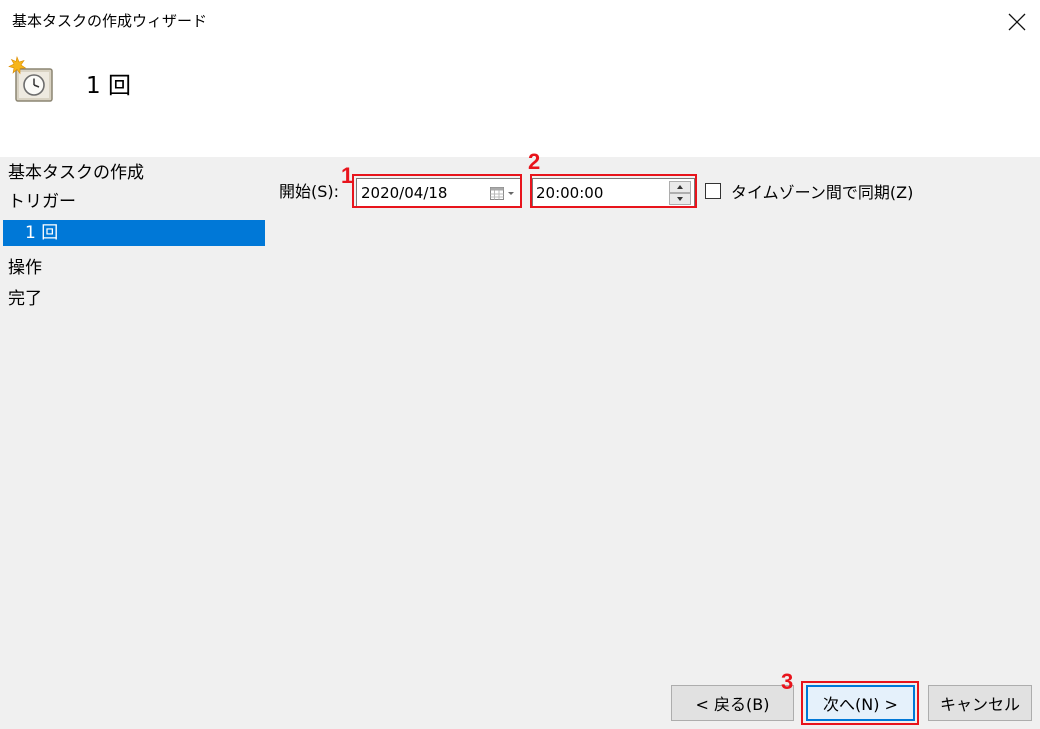 This screenshot has width=1040, height=729. Describe the element at coordinates (822, 191) in the screenshot. I see `timezone-sync-label: タイムゾーン間で同期(Z)` at that location.